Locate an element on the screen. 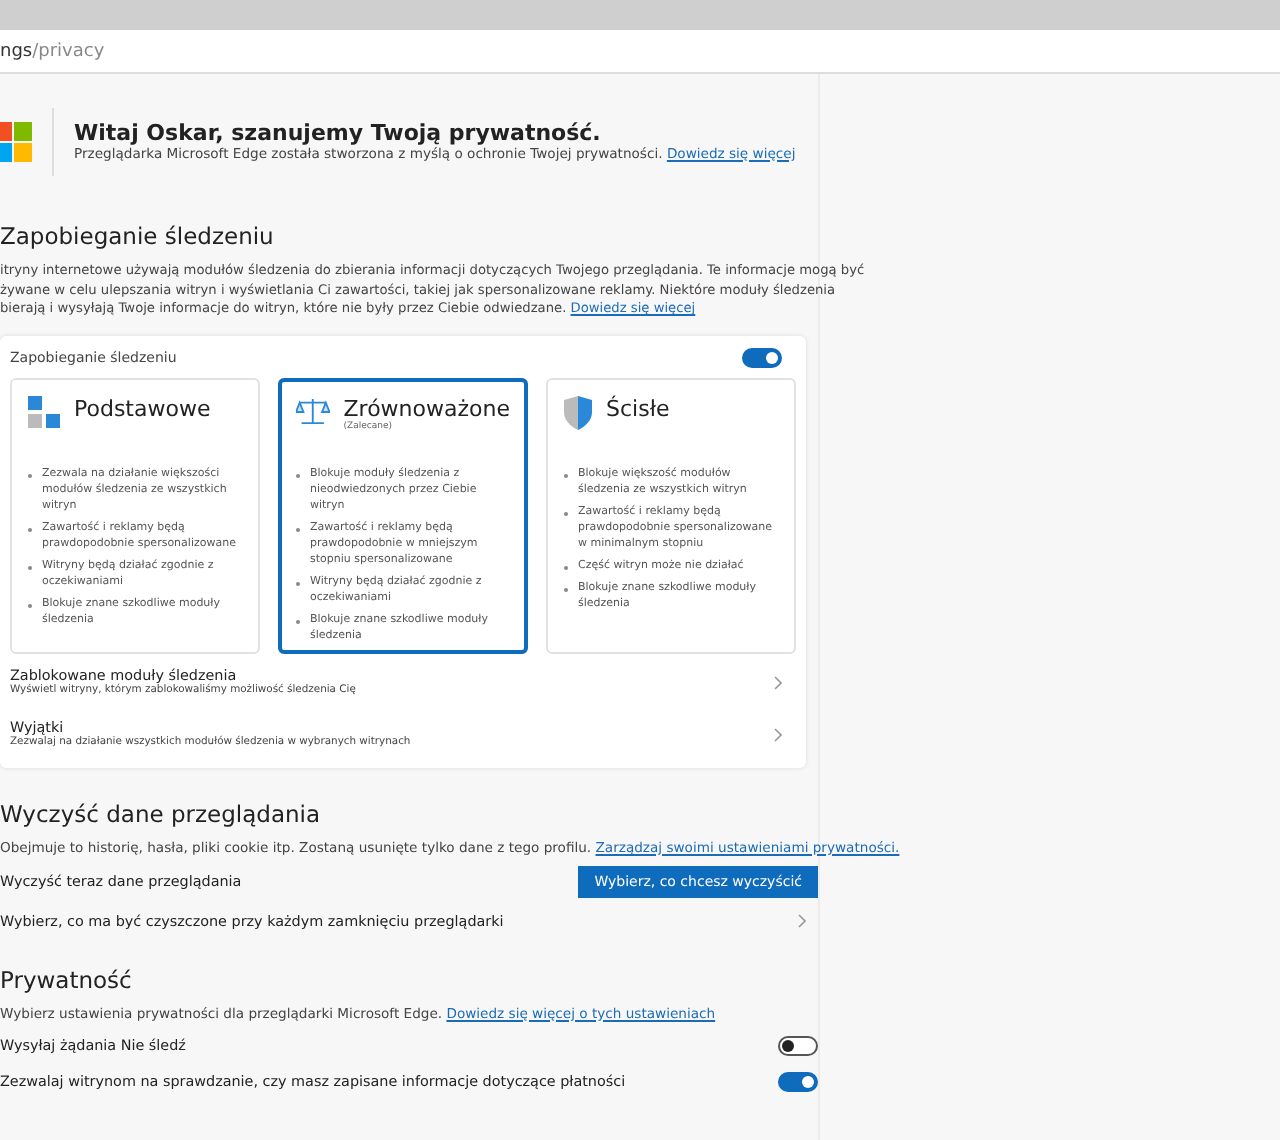 The image size is (1280, 1140). section-heading: Zapobieganie śledzeniu is located at coordinates (138, 236).